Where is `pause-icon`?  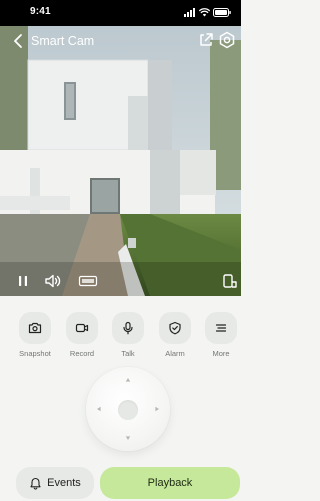
pause-icon is located at coordinates (23, 281).